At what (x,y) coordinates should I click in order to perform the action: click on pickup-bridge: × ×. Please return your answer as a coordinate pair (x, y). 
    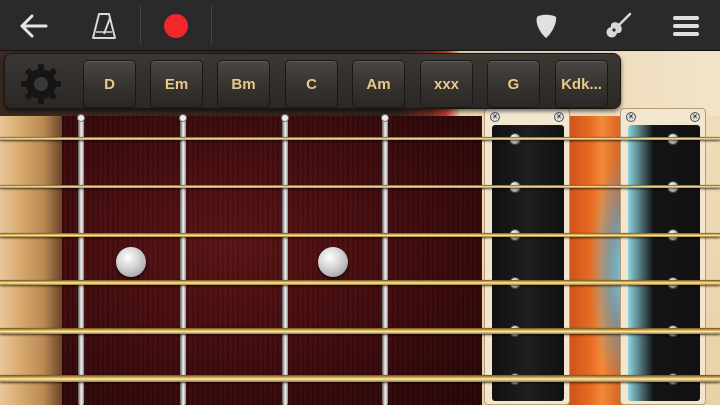
    Looking at the image, I should click on (663, 256).